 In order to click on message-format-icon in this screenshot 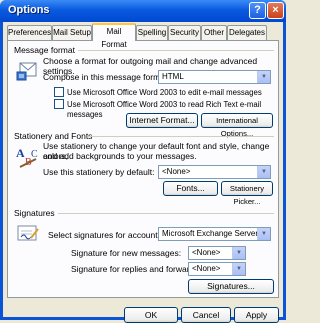, I will do `click(26, 71)`.